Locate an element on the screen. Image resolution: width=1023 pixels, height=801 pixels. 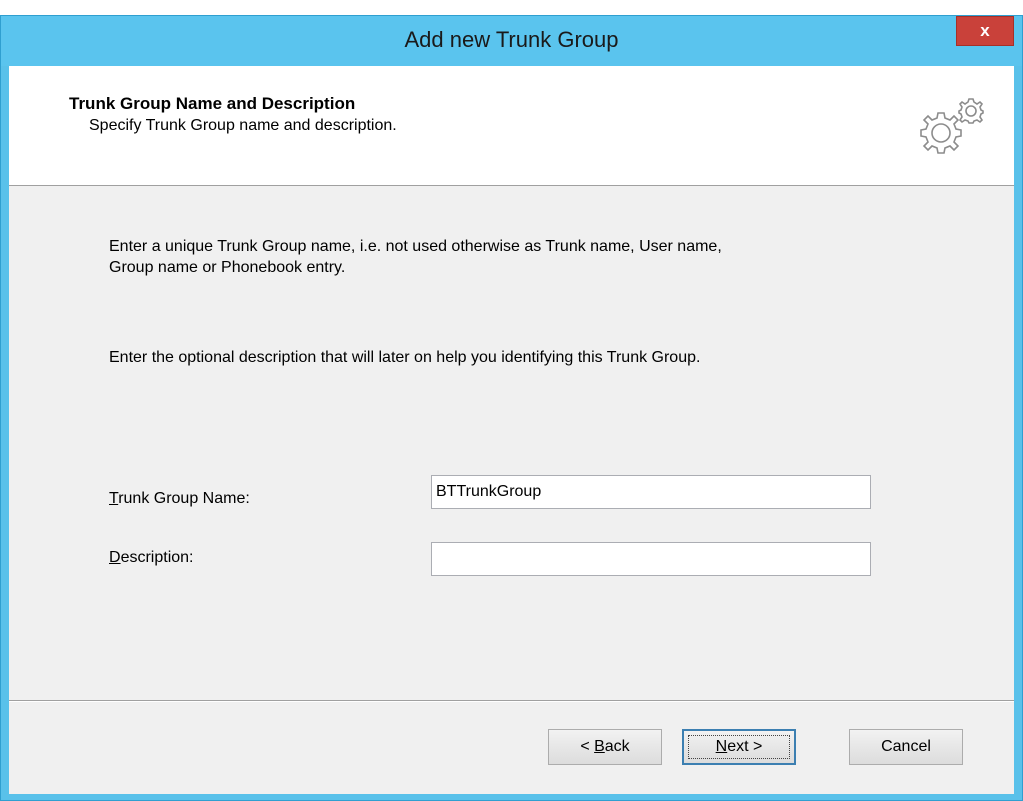
gears-icon is located at coordinates (952, 126).